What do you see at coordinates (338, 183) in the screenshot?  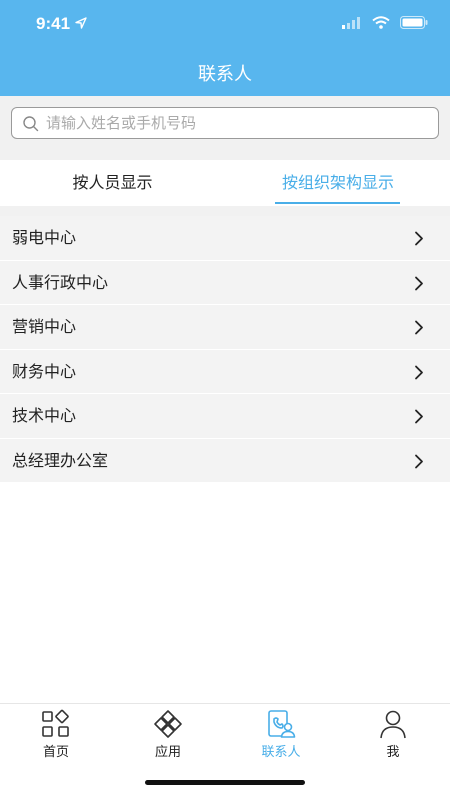 I see `tab-by-organization: 按组织架构显示` at bounding box center [338, 183].